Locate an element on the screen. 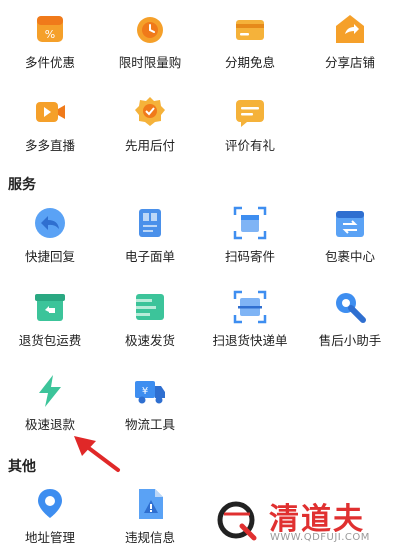 The height and width of the screenshot is (548, 400). red-arrow-annotation is located at coordinates (97, 454).